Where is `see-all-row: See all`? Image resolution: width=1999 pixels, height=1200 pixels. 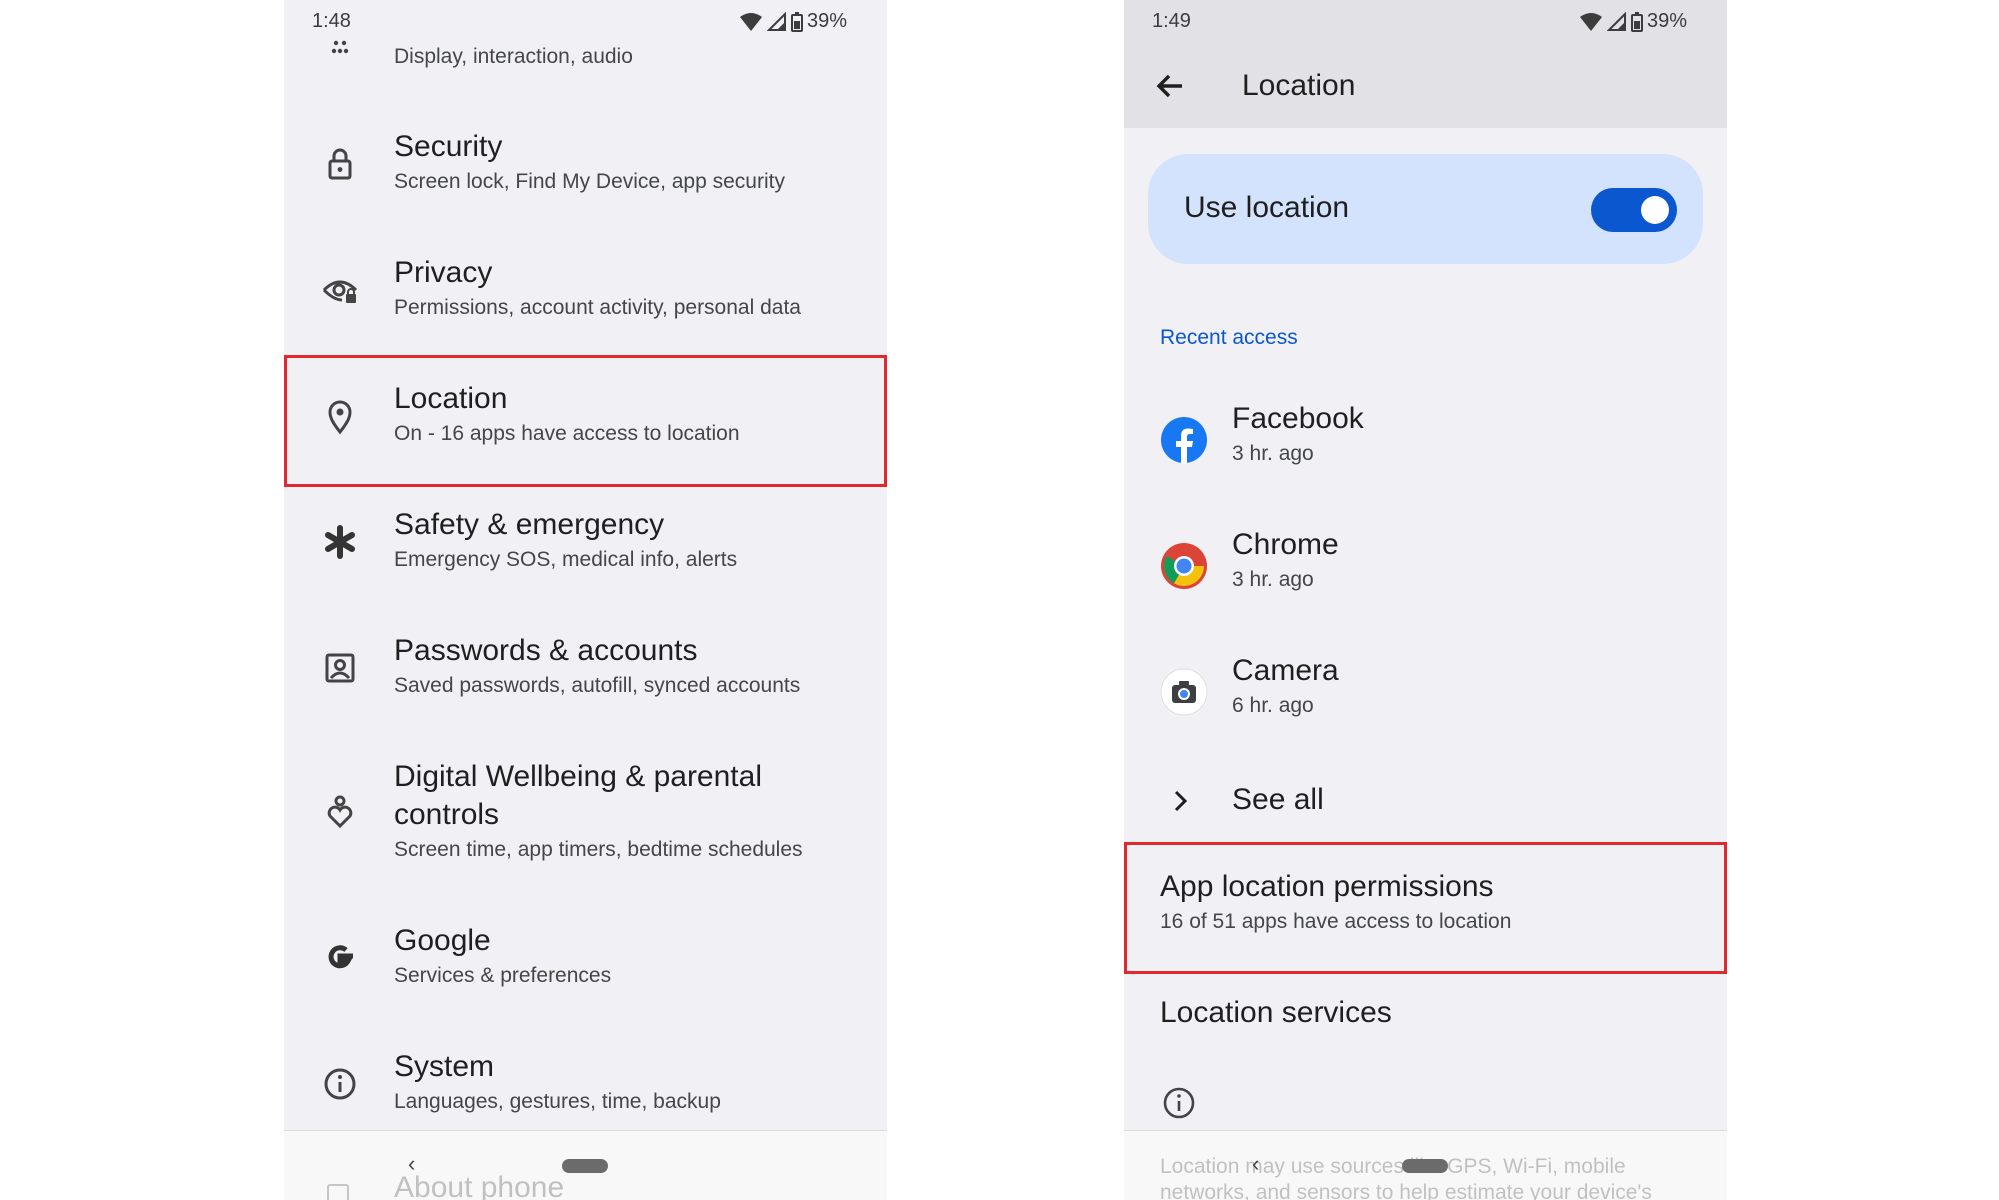 see-all-row: See all is located at coordinates (1425, 803).